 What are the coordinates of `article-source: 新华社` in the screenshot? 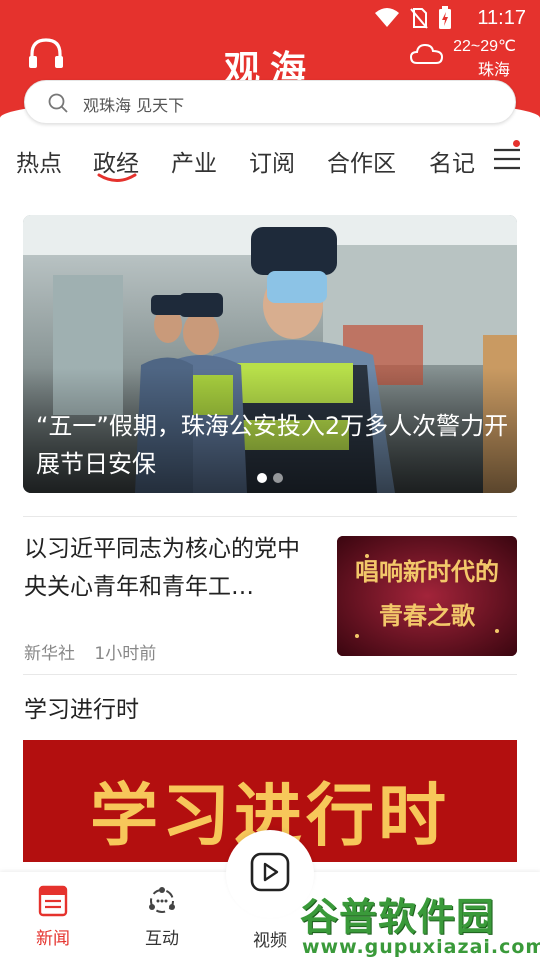 It's located at (49, 654).